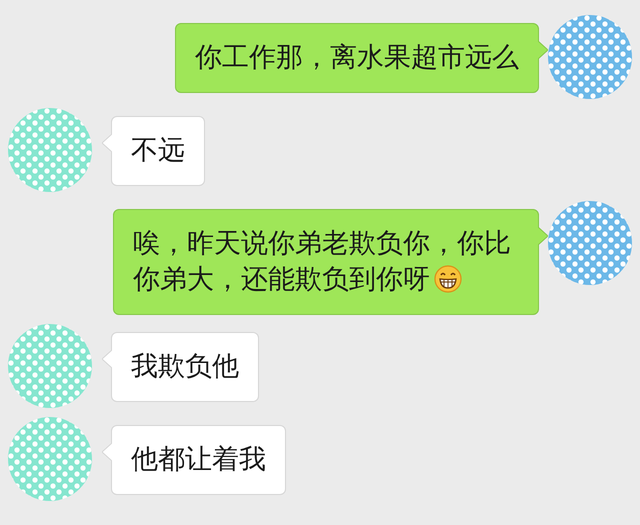 This screenshot has width=640, height=525. Describe the element at coordinates (326, 262) in the screenshot. I see `message-bubble: 唉，昨天说你弟老欺负你，你比你弟大，还能欺负到你呀` at that location.